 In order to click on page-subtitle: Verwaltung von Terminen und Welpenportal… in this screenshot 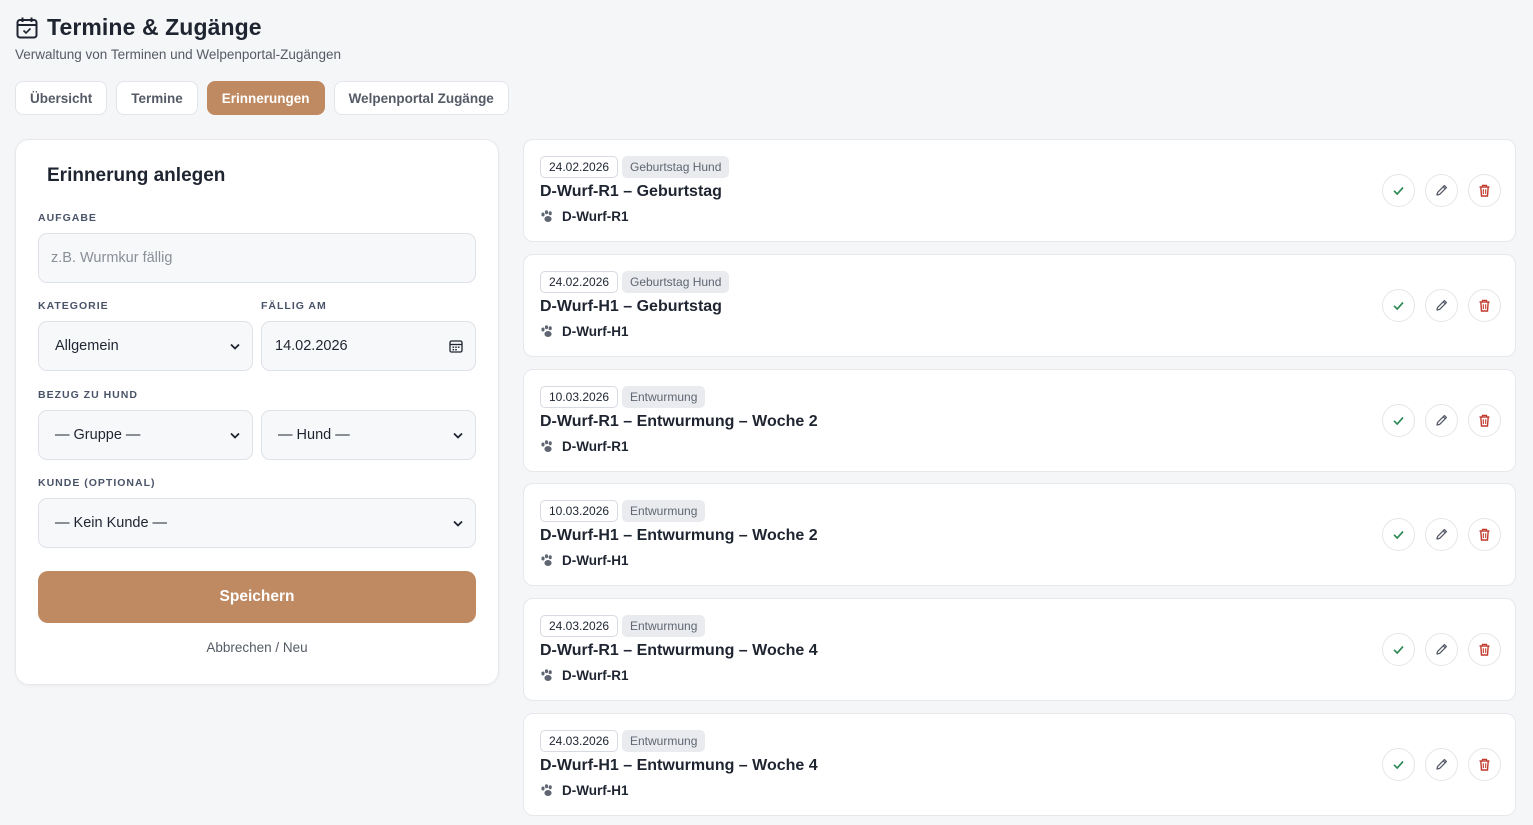, I will do `click(178, 54)`.